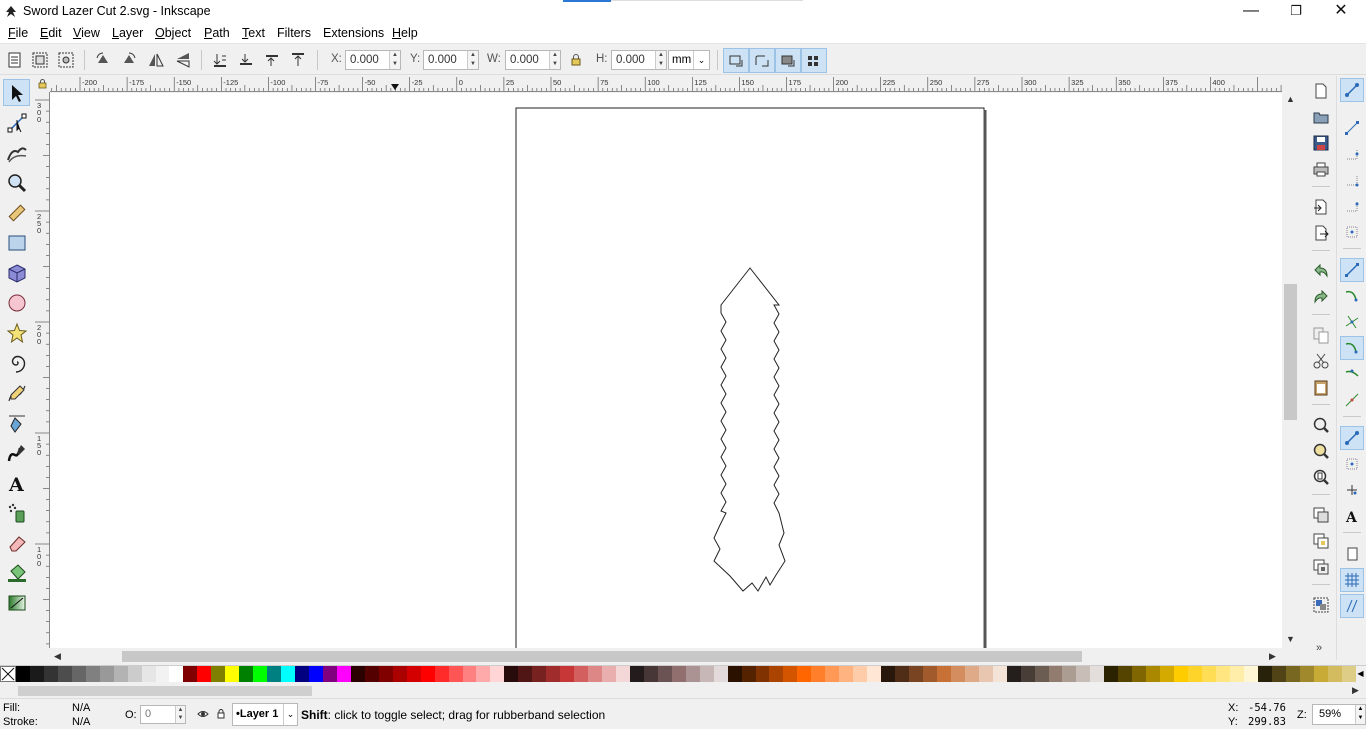 This screenshot has height=729, width=1366. Describe the element at coordinates (353, 33) in the screenshot. I see `menu-extensions: Extensions` at that location.